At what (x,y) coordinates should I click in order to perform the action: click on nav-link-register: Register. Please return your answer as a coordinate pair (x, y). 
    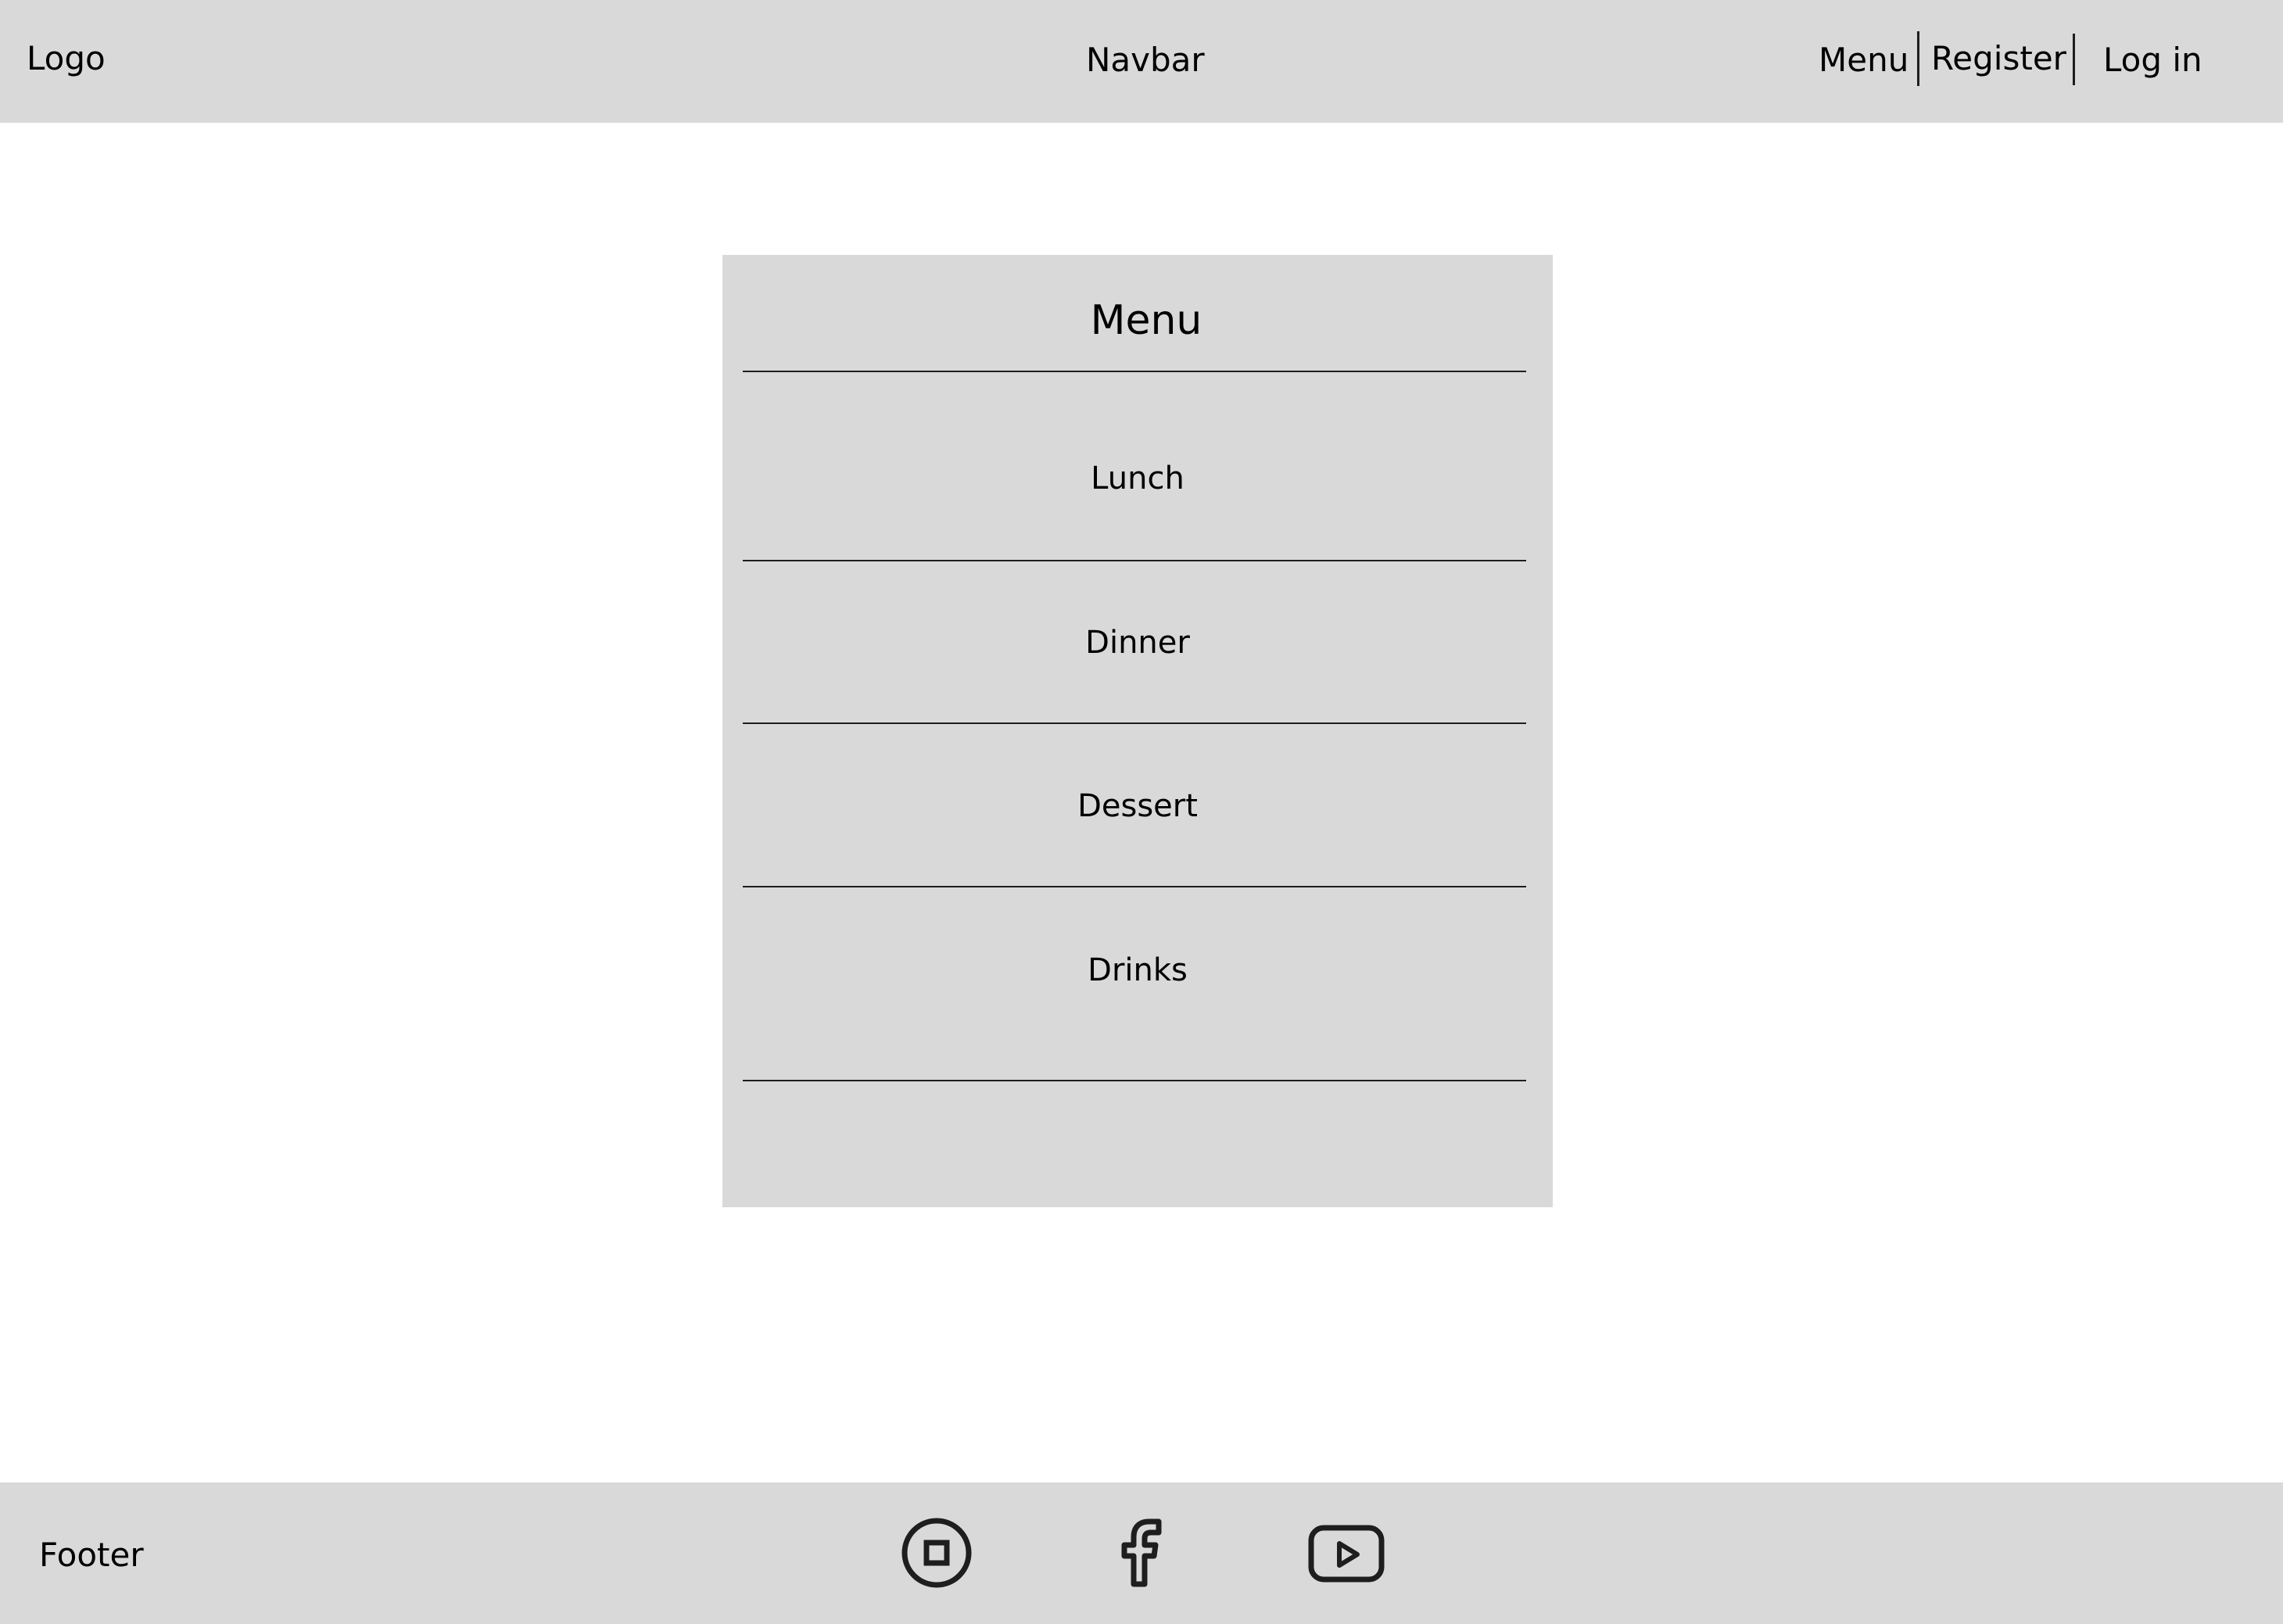
    Looking at the image, I should click on (1998, 58).